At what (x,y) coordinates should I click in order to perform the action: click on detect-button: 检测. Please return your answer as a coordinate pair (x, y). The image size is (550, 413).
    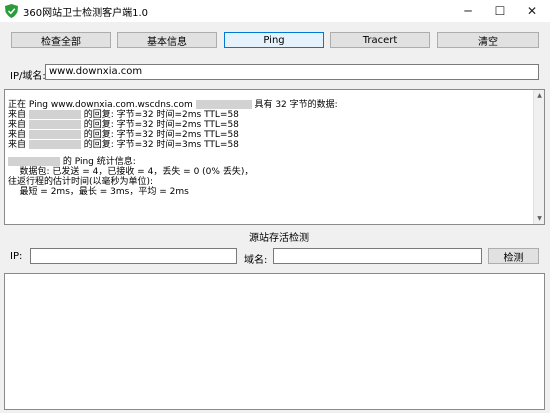
    Looking at the image, I should click on (513, 256).